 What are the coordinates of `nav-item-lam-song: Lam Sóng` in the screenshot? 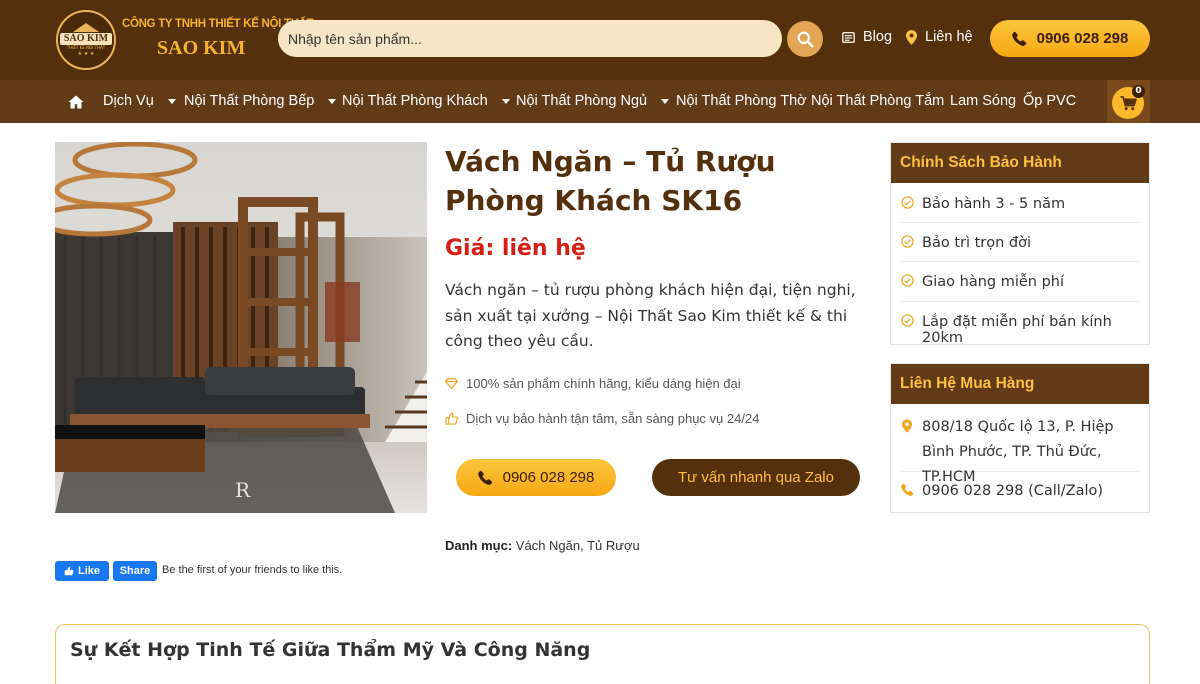 It's located at (983, 101).